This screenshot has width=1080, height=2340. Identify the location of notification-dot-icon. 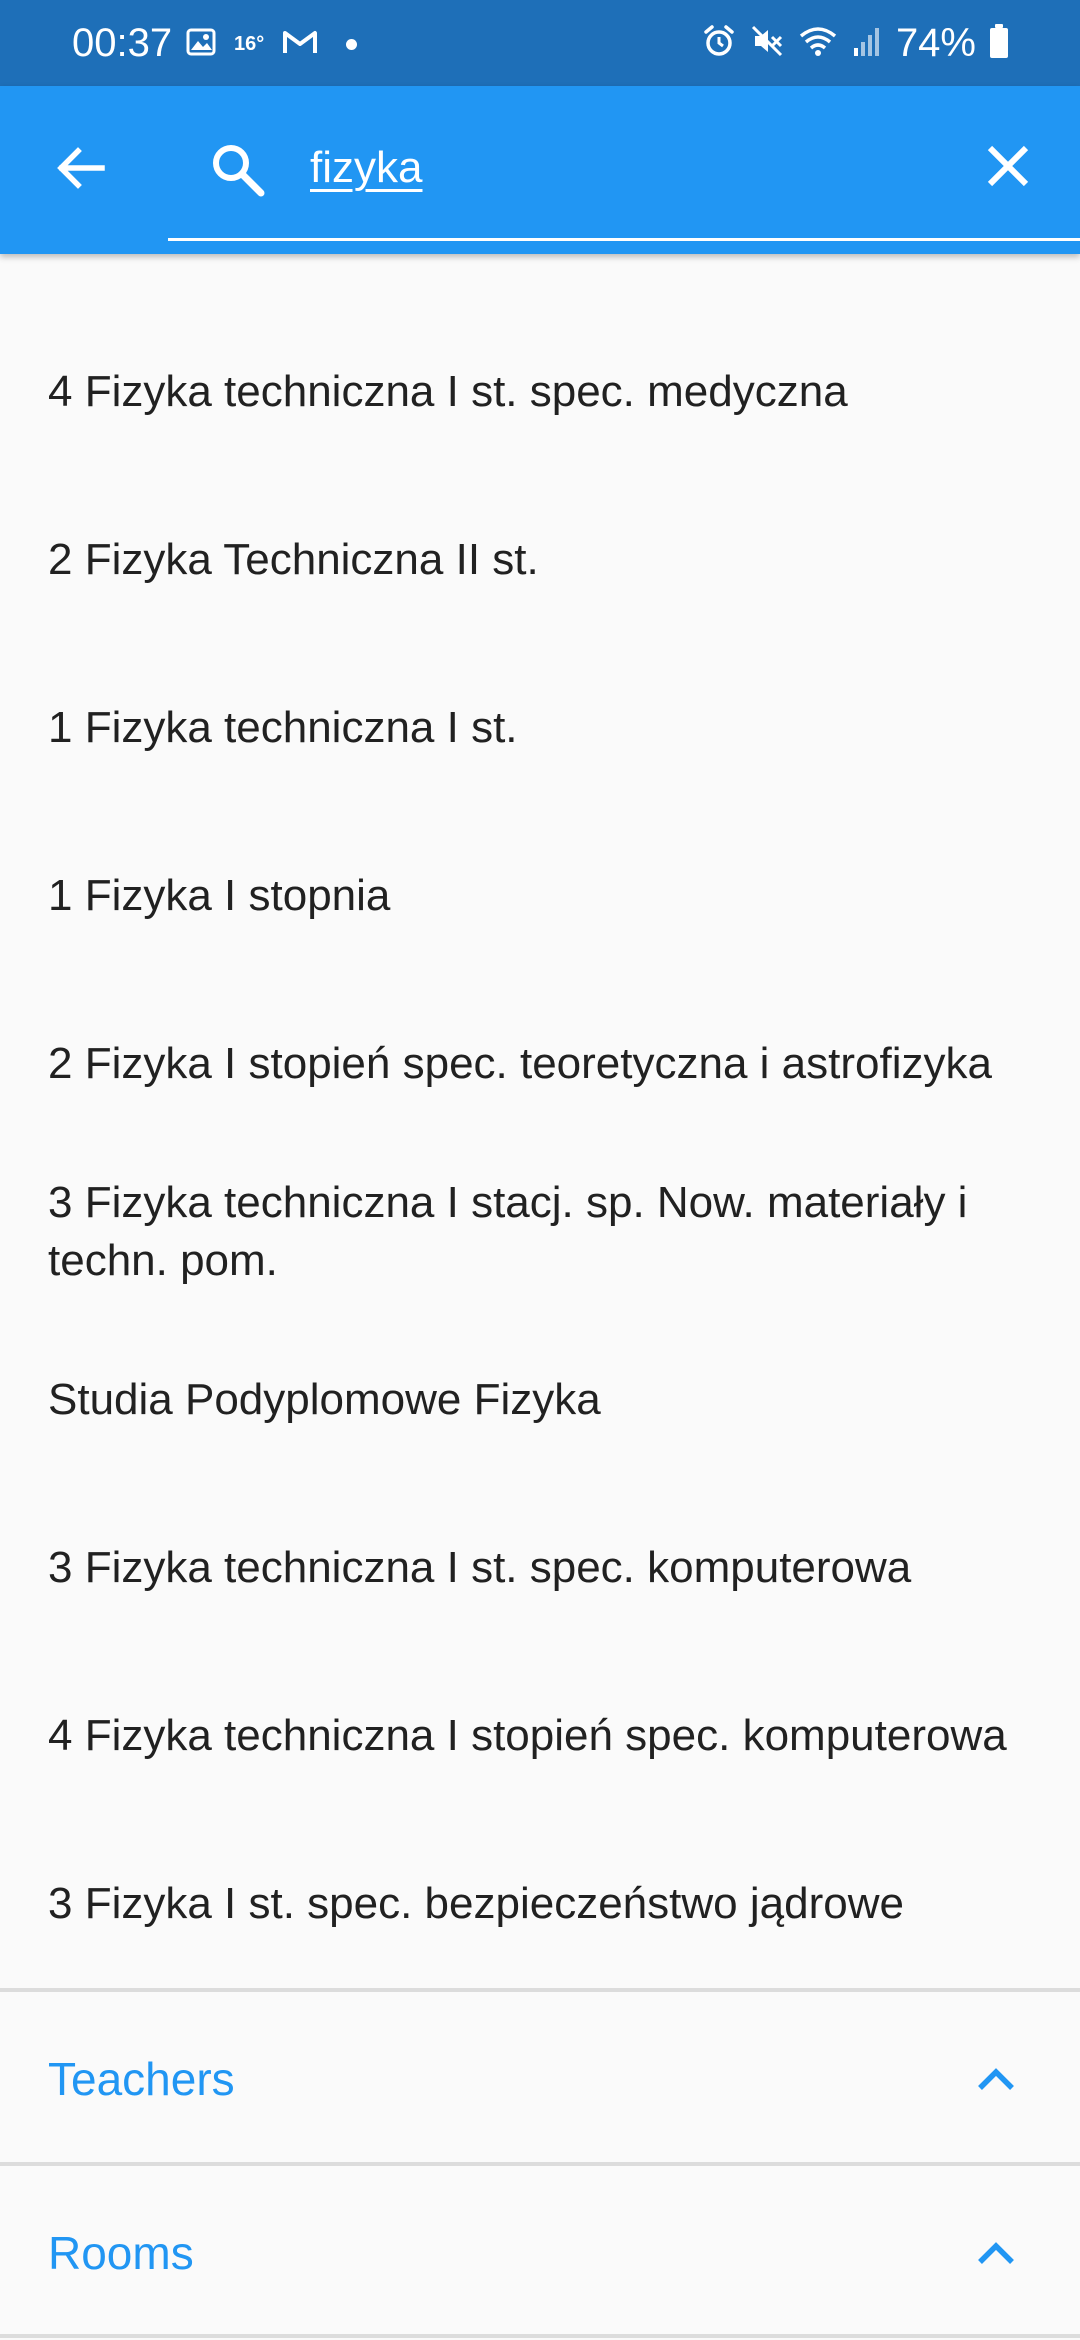
(352, 44).